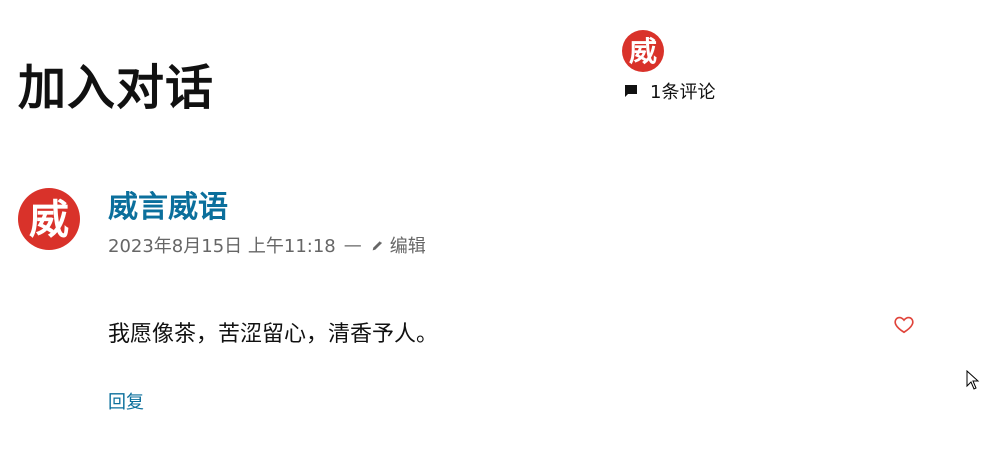 Image resolution: width=981 pixels, height=450 pixels. What do you see at coordinates (631, 91) in the screenshot?
I see `comment-bubble-icon` at bounding box center [631, 91].